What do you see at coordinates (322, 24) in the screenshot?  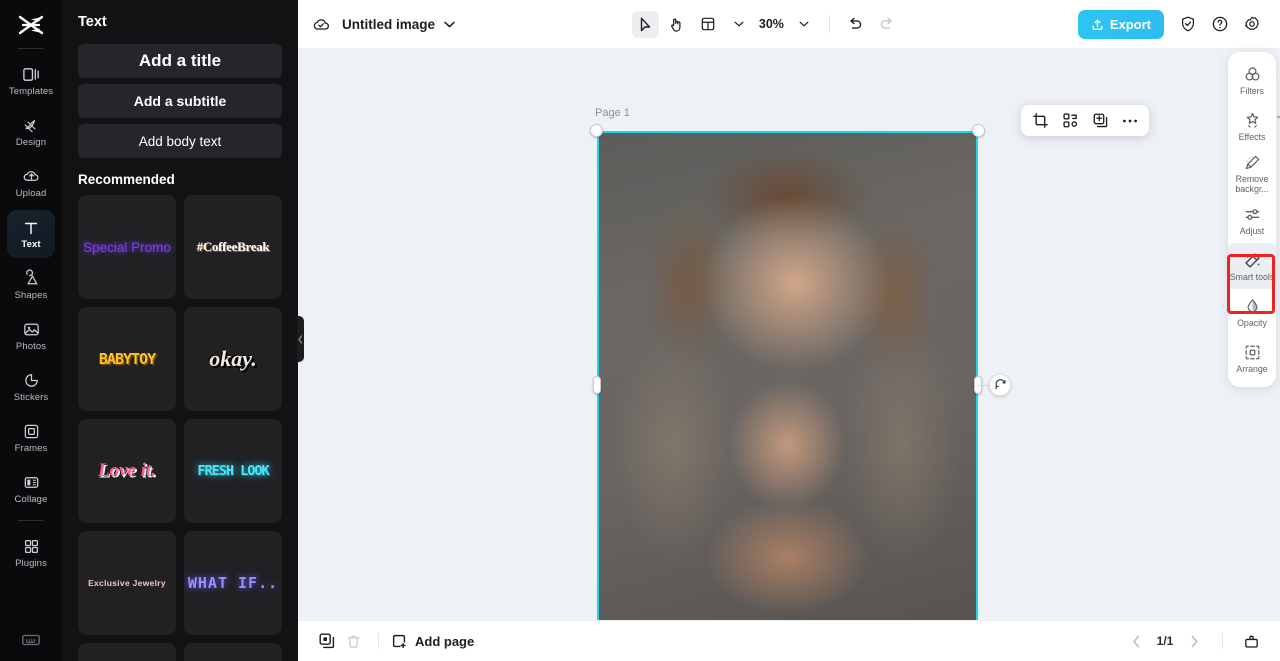 I see `cloud-saved-icon` at bounding box center [322, 24].